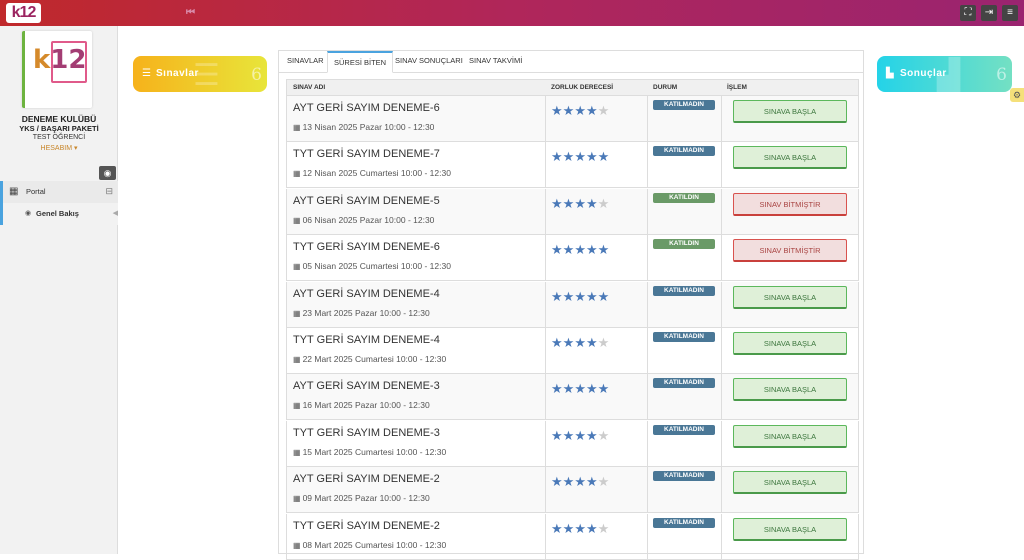  What do you see at coordinates (59, 119) in the screenshot?
I see `club-name: DENEME KULÜBÜ` at bounding box center [59, 119].